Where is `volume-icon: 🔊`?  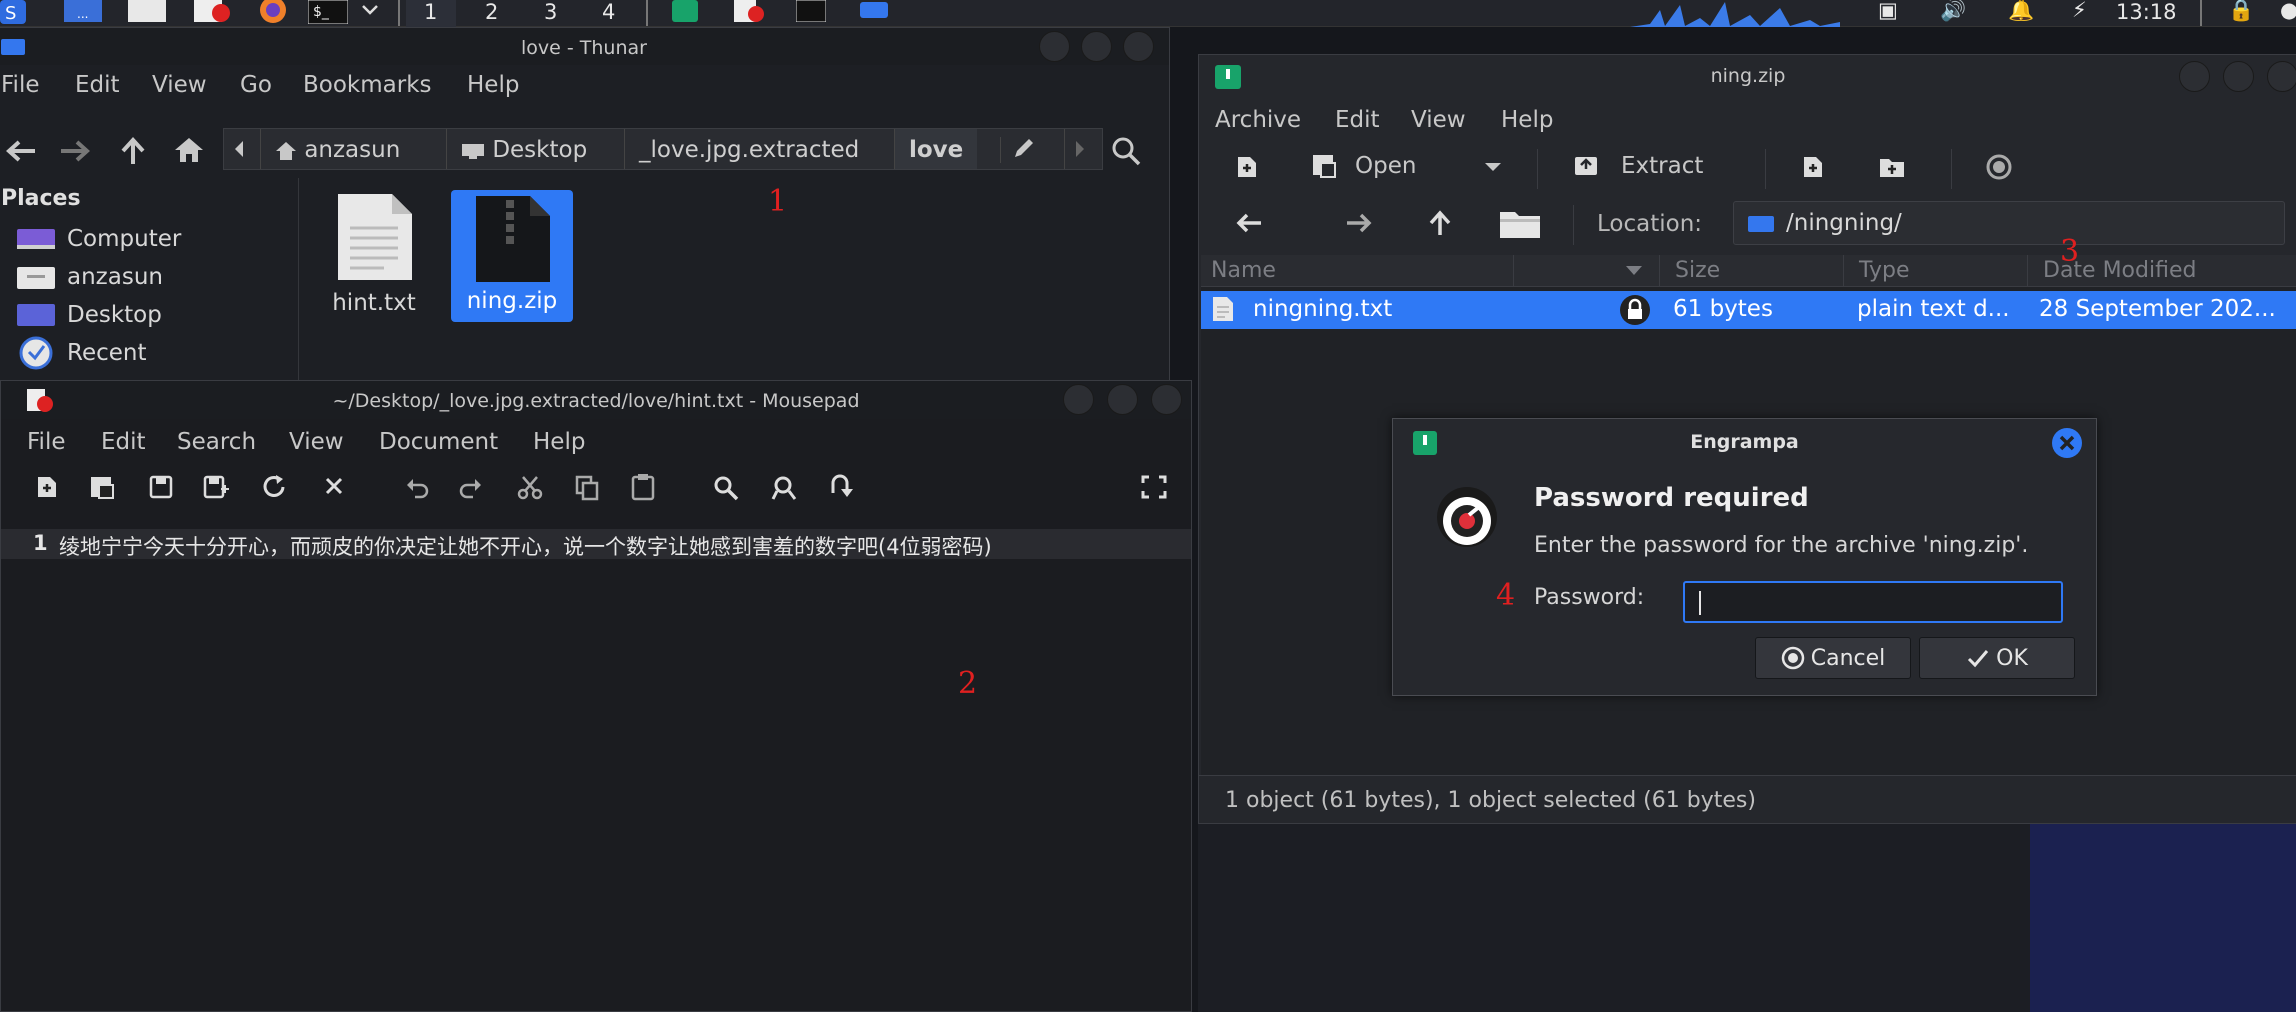
volume-icon: 🔊 is located at coordinates (1953, 11).